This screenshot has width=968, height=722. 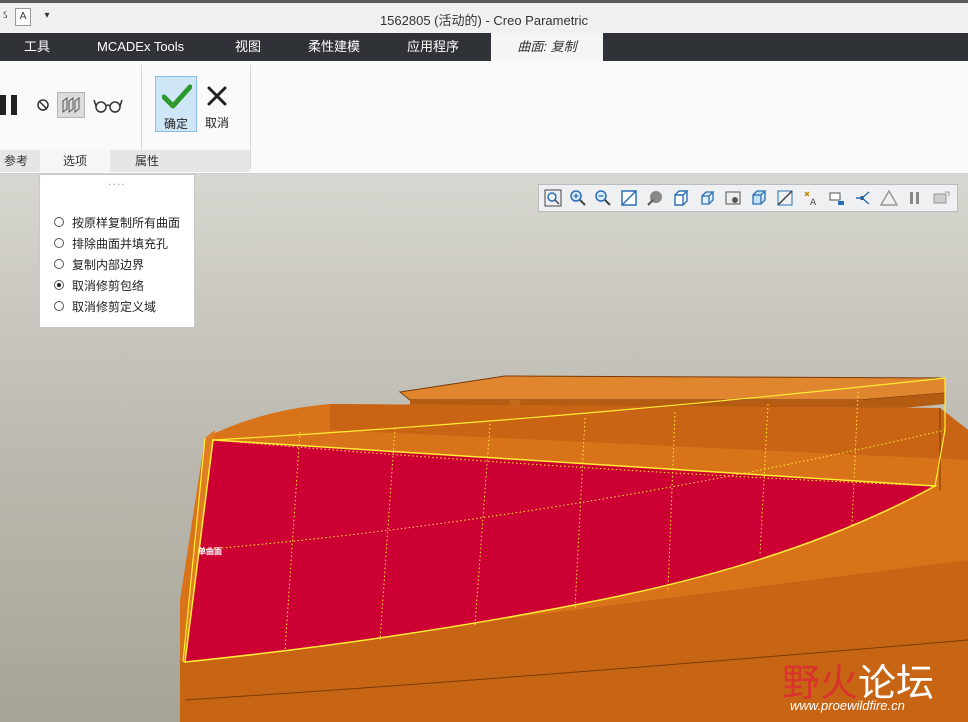 What do you see at coordinates (59, 264) in the screenshot?
I see `radio-copy-inside-boundary` at bounding box center [59, 264].